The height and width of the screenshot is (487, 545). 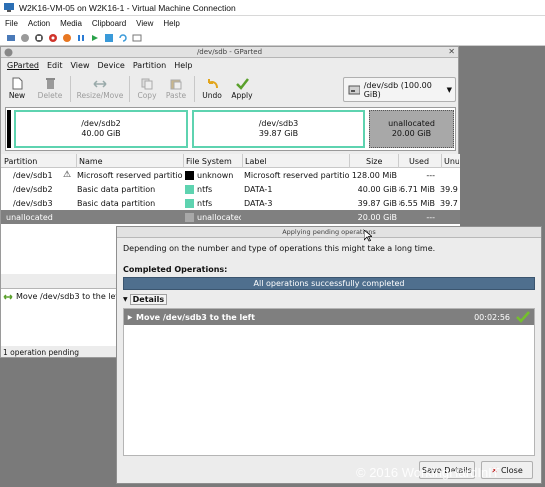 What do you see at coordinates (9, 7) in the screenshot?
I see `vm-connection-icon` at bounding box center [9, 7].